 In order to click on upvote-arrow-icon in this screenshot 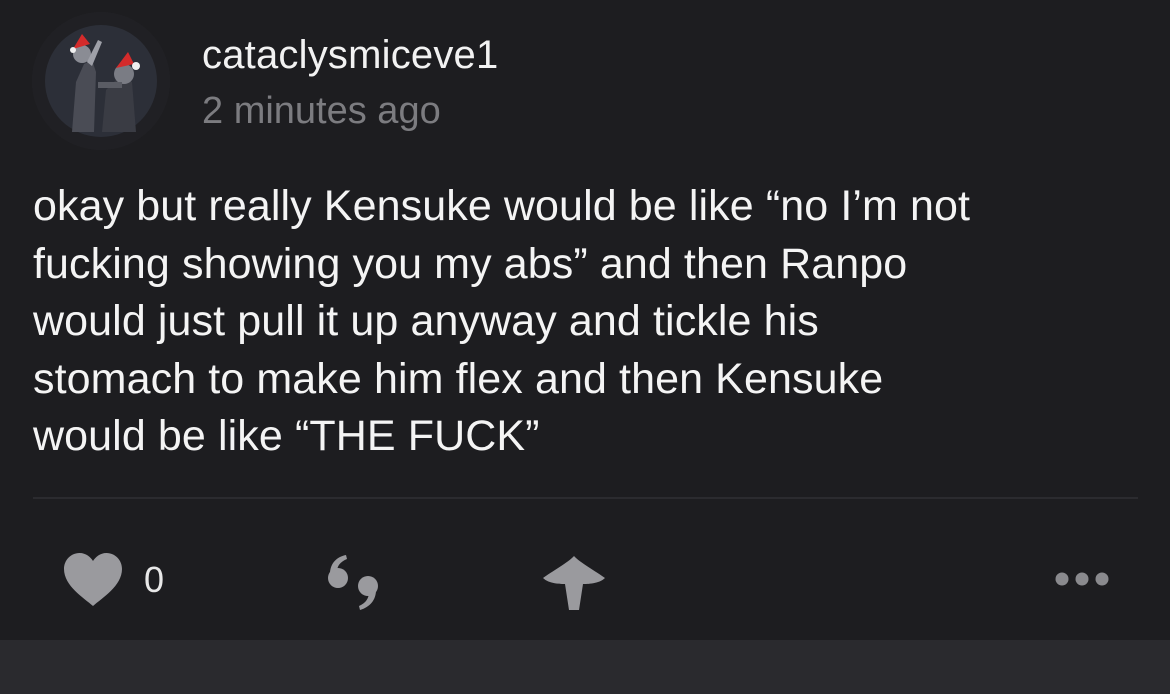, I will do `click(574, 583)`.